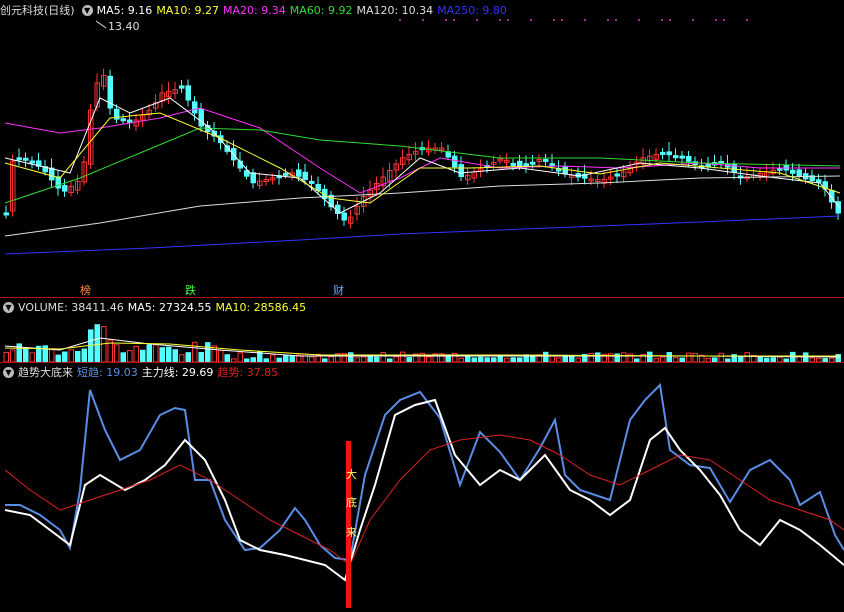 The image size is (844, 612). What do you see at coordinates (422, 206) in the screenshot?
I see `ma120-line` at bounding box center [422, 206].